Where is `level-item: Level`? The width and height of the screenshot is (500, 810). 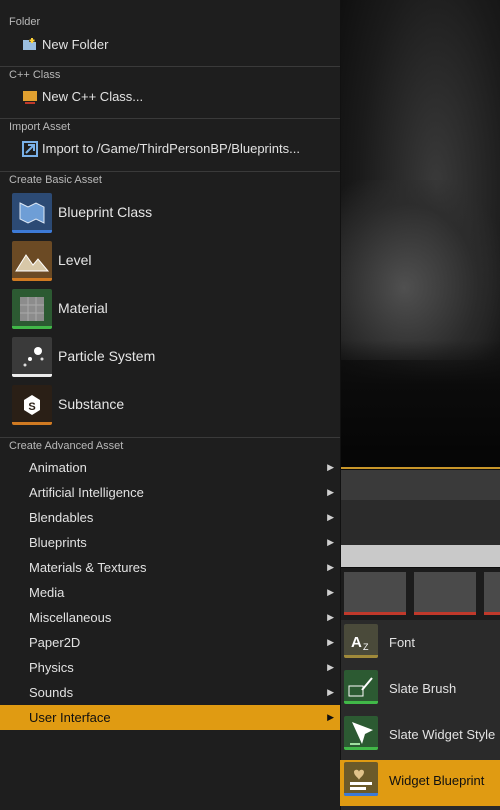 level-item: Level is located at coordinates (175, 263).